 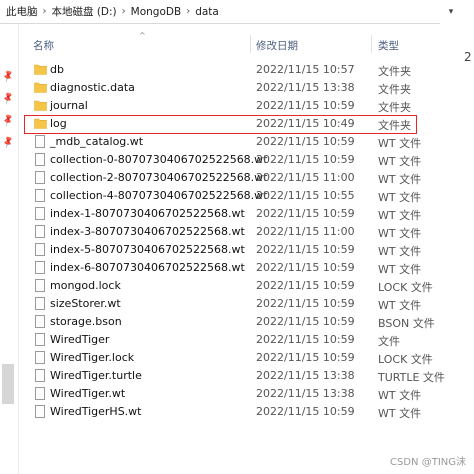 I want to click on file-date: 2022/11/15 10:49, so click(x=305, y=123).